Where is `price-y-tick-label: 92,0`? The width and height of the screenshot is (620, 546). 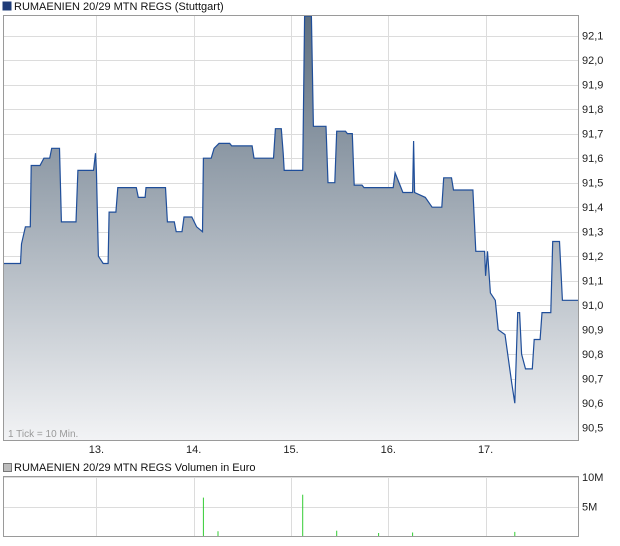 price-y-tick-label: 92,0 is located at coordinates (592, 61).